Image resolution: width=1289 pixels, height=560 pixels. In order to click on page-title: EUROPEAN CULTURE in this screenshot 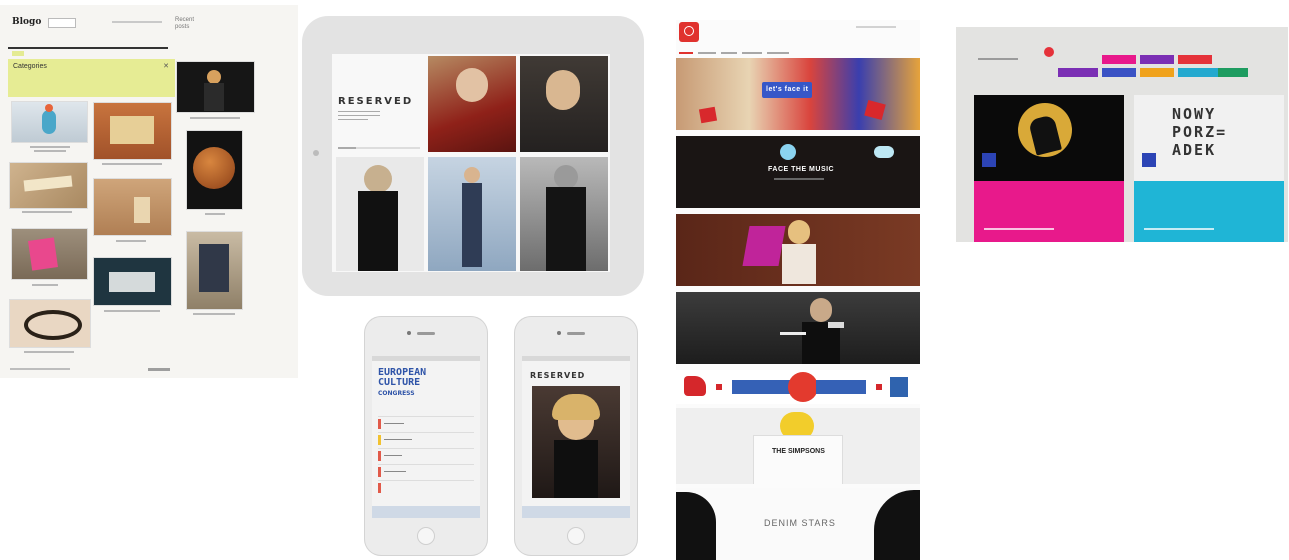, I will do `click(402, 378)`.